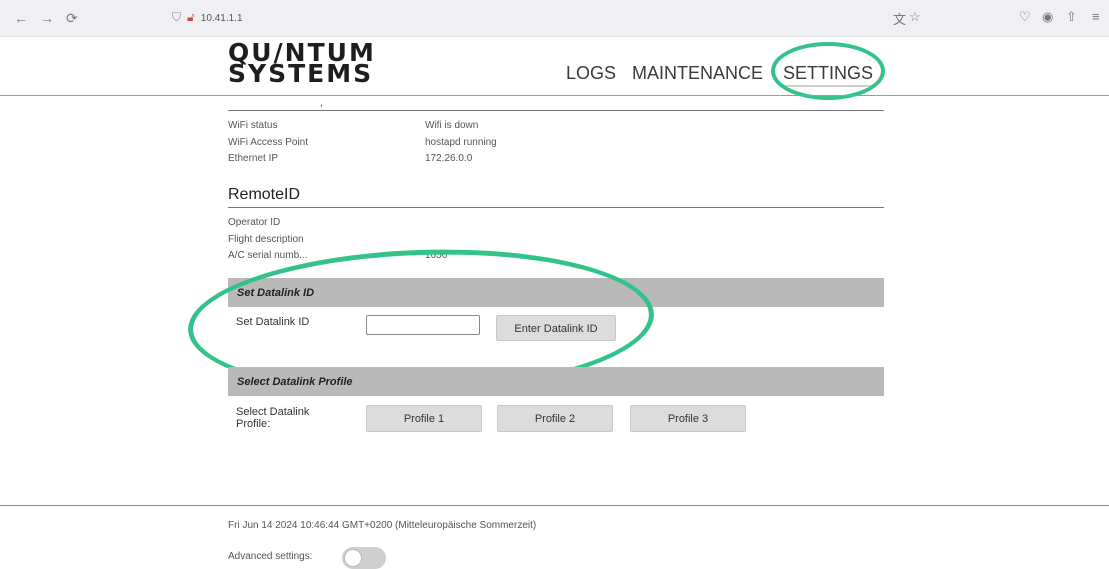  What do you see at coordinates (254, 222) in the screenshot?
I see `operator-id-label: Operator ID` at bounding box center [254, 222].